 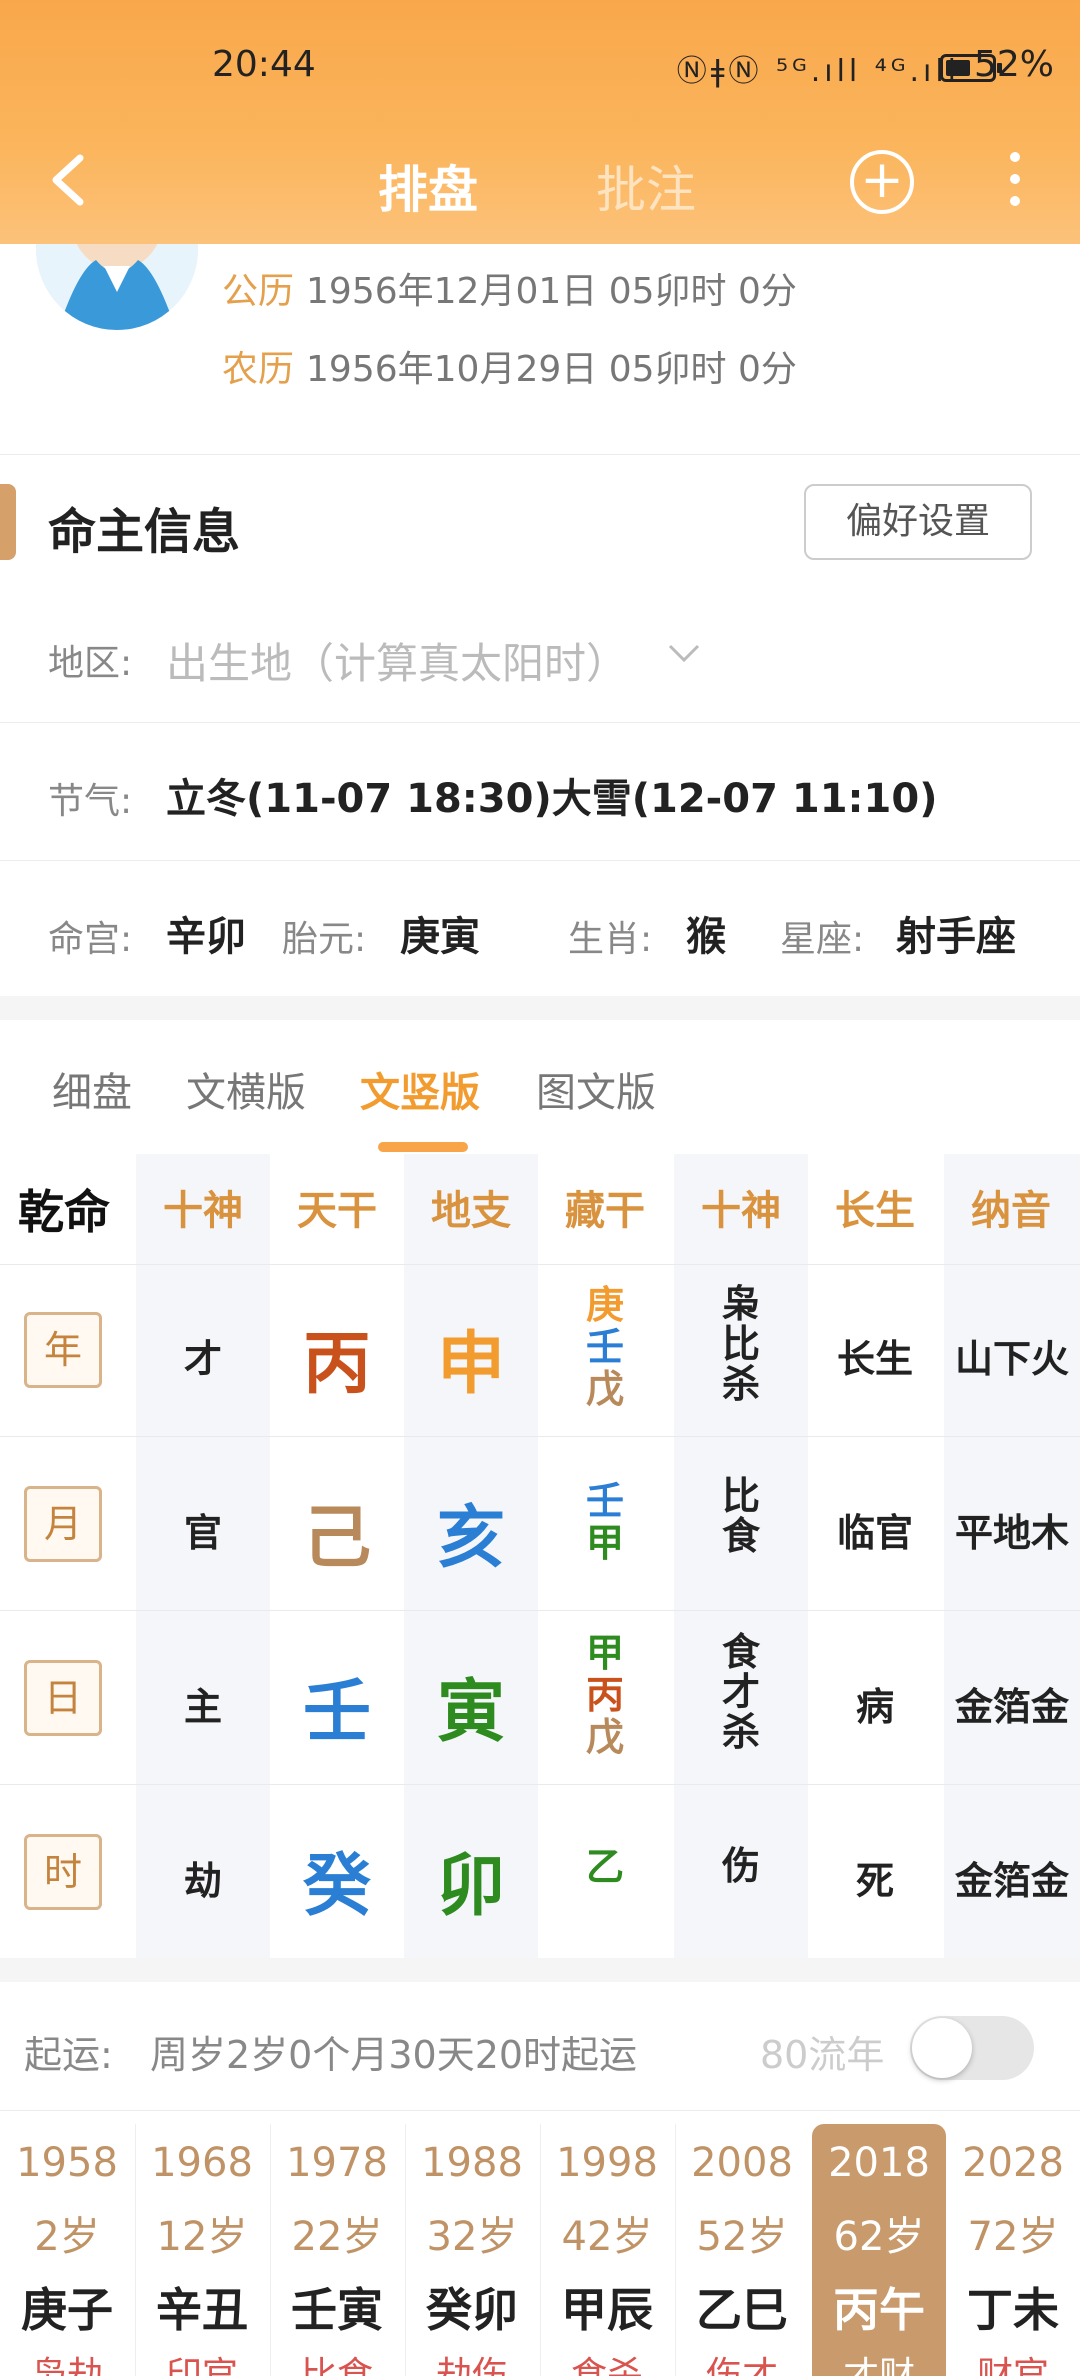 I want to click on taiyuan-label: 胎元:, so click(x=324, y=939).